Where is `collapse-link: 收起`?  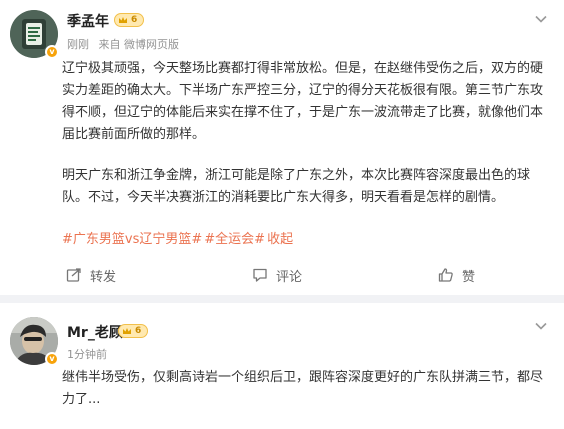
collapse-link: 收起 is located at coordinates (280, 239).